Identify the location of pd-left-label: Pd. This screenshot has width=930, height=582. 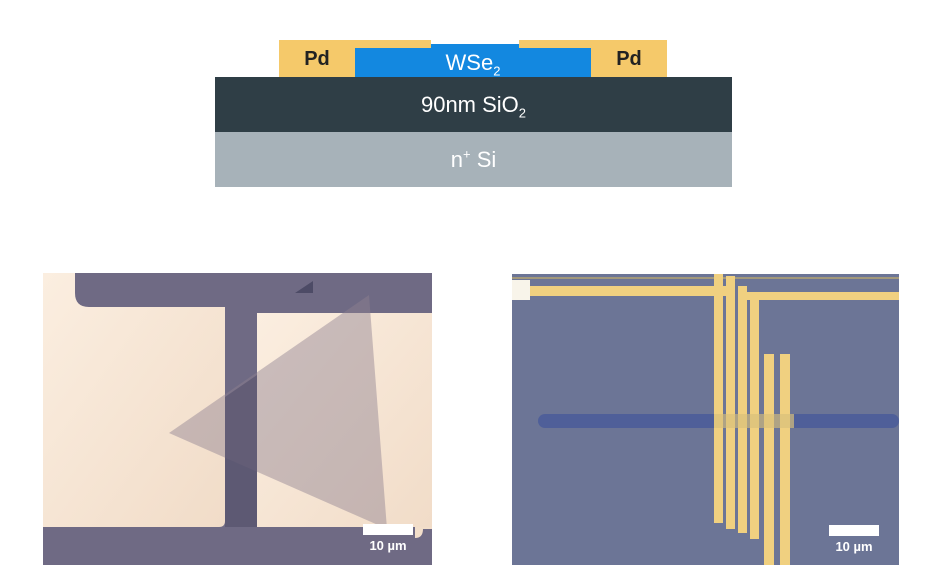
(317, 58).